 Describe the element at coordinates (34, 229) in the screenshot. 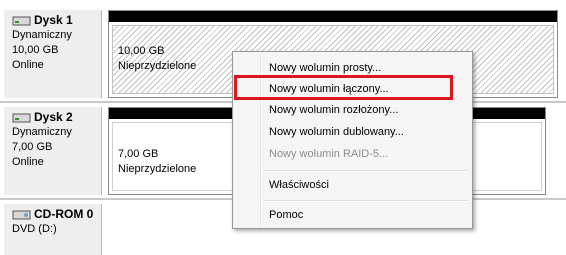

I see `cdrom-0-type: DVD (D:)` at that location.